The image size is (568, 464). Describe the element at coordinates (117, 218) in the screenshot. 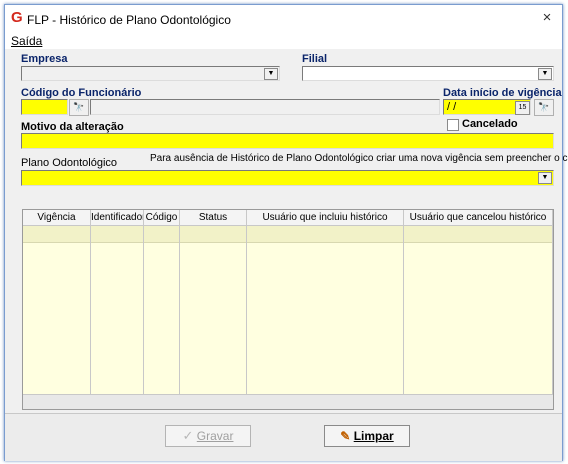

I see `column-header-identificador: Identificador` at that location.